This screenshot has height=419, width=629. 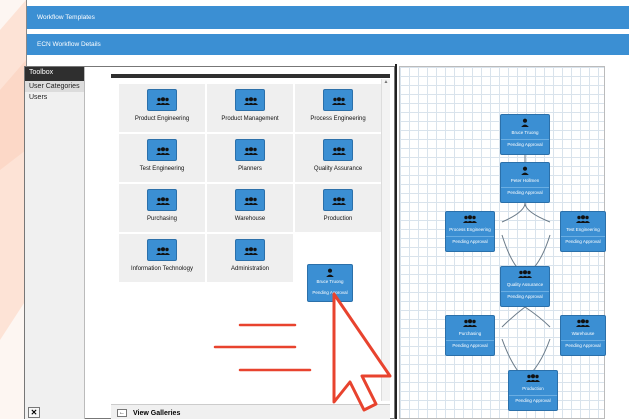 I want to click on tile-information-technology: Information Technology, so click(x=162, y=258).